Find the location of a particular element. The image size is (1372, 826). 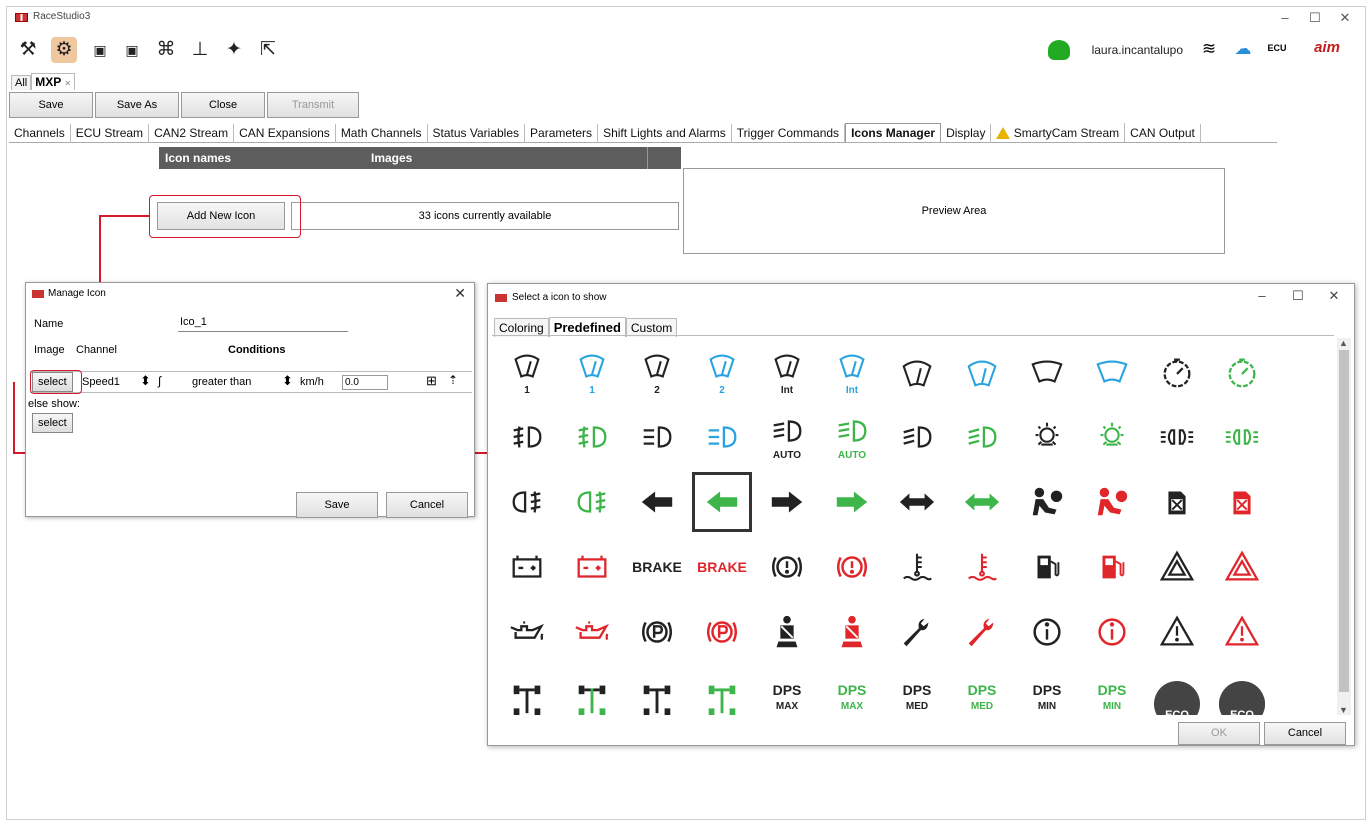

scroll-thumb is located at coordinates (1344, 521).